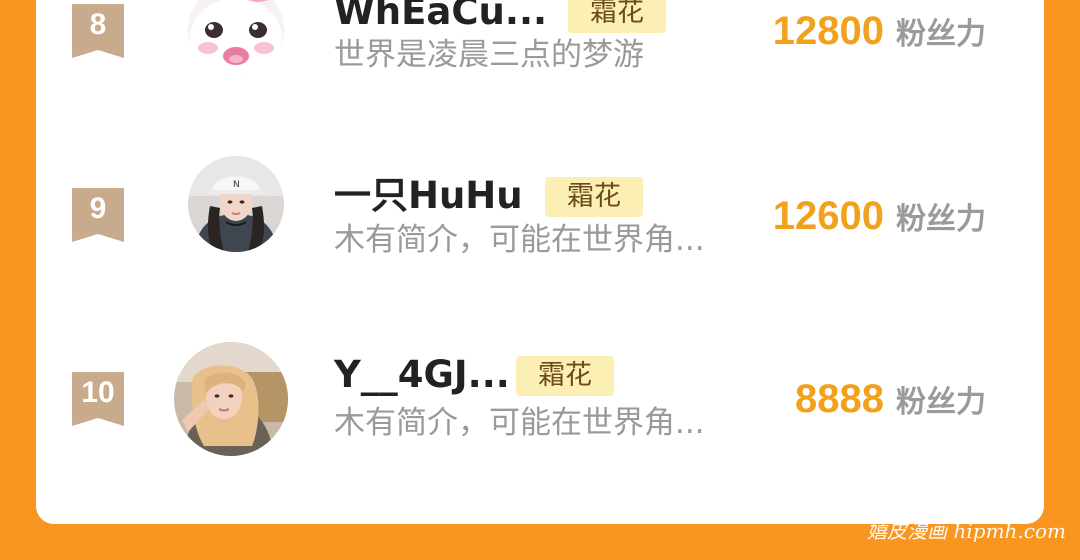 This screenshot has width=1080, height=560. I want to click on fan-score: 8888 粉丝力, so click(890, 403).